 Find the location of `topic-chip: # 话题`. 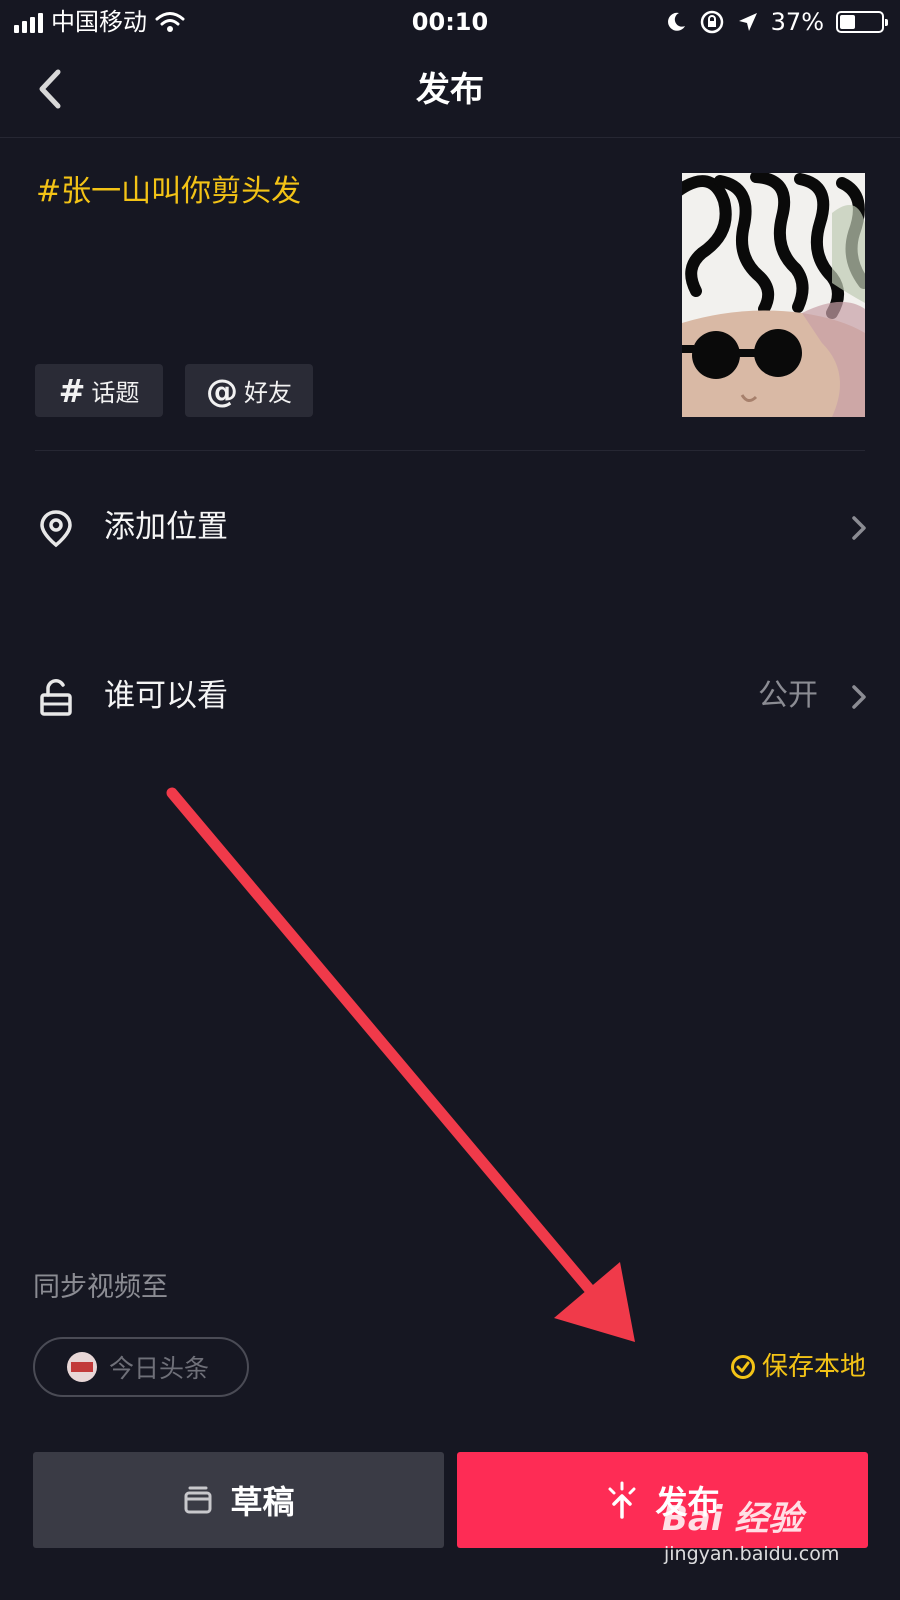

topic-chip: # 话题 is located at coordinates (99, 390).